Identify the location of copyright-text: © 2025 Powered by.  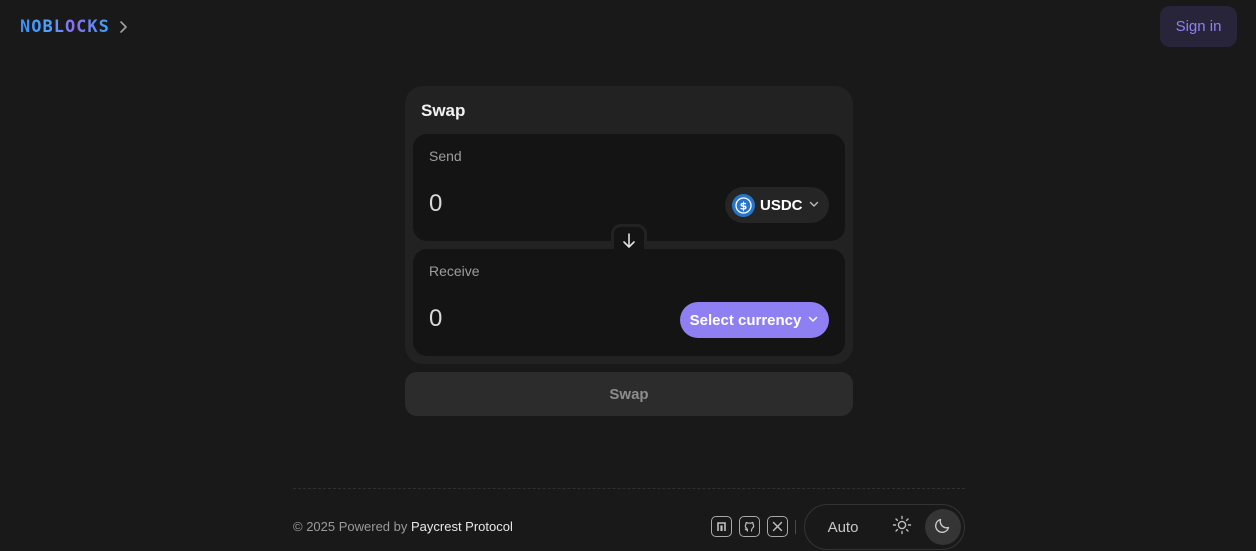
(352, 526).